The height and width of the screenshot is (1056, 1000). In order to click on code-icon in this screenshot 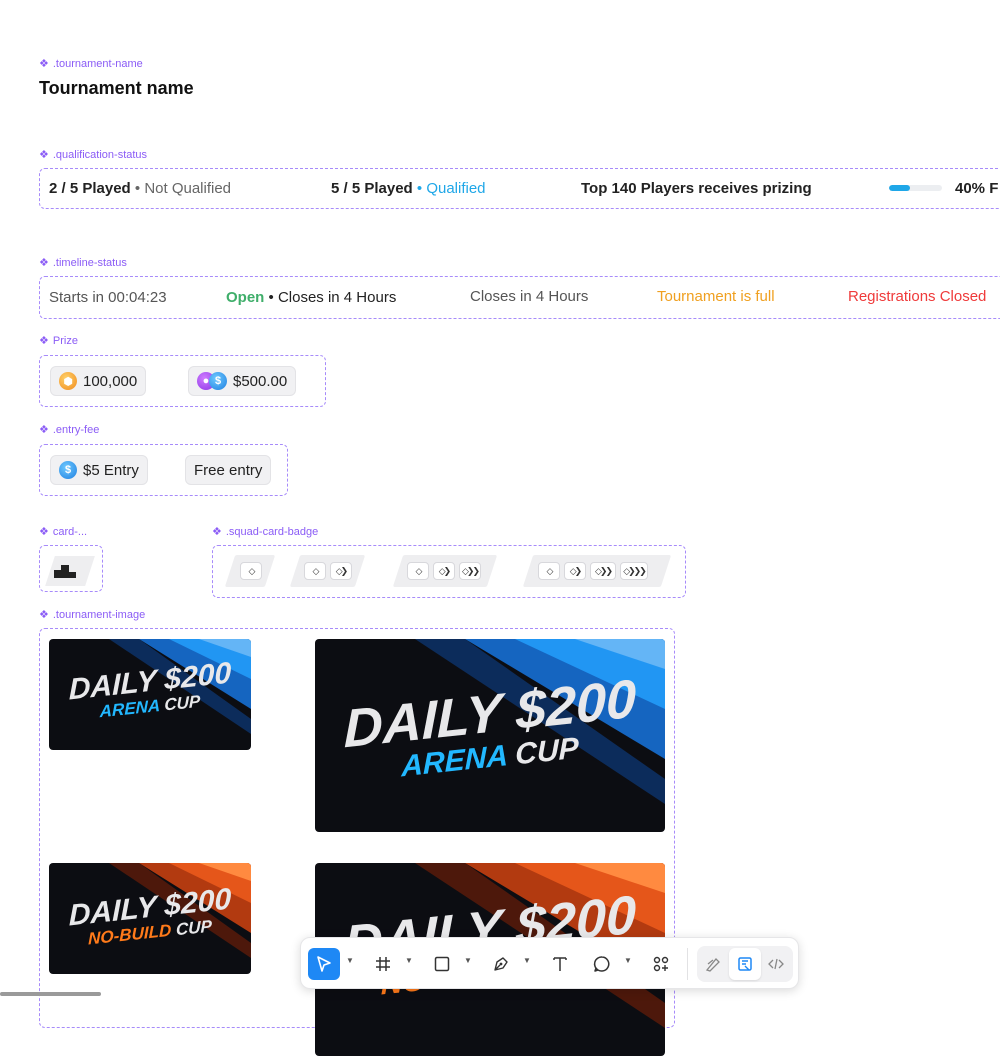, I will do `click(776, 964)`.